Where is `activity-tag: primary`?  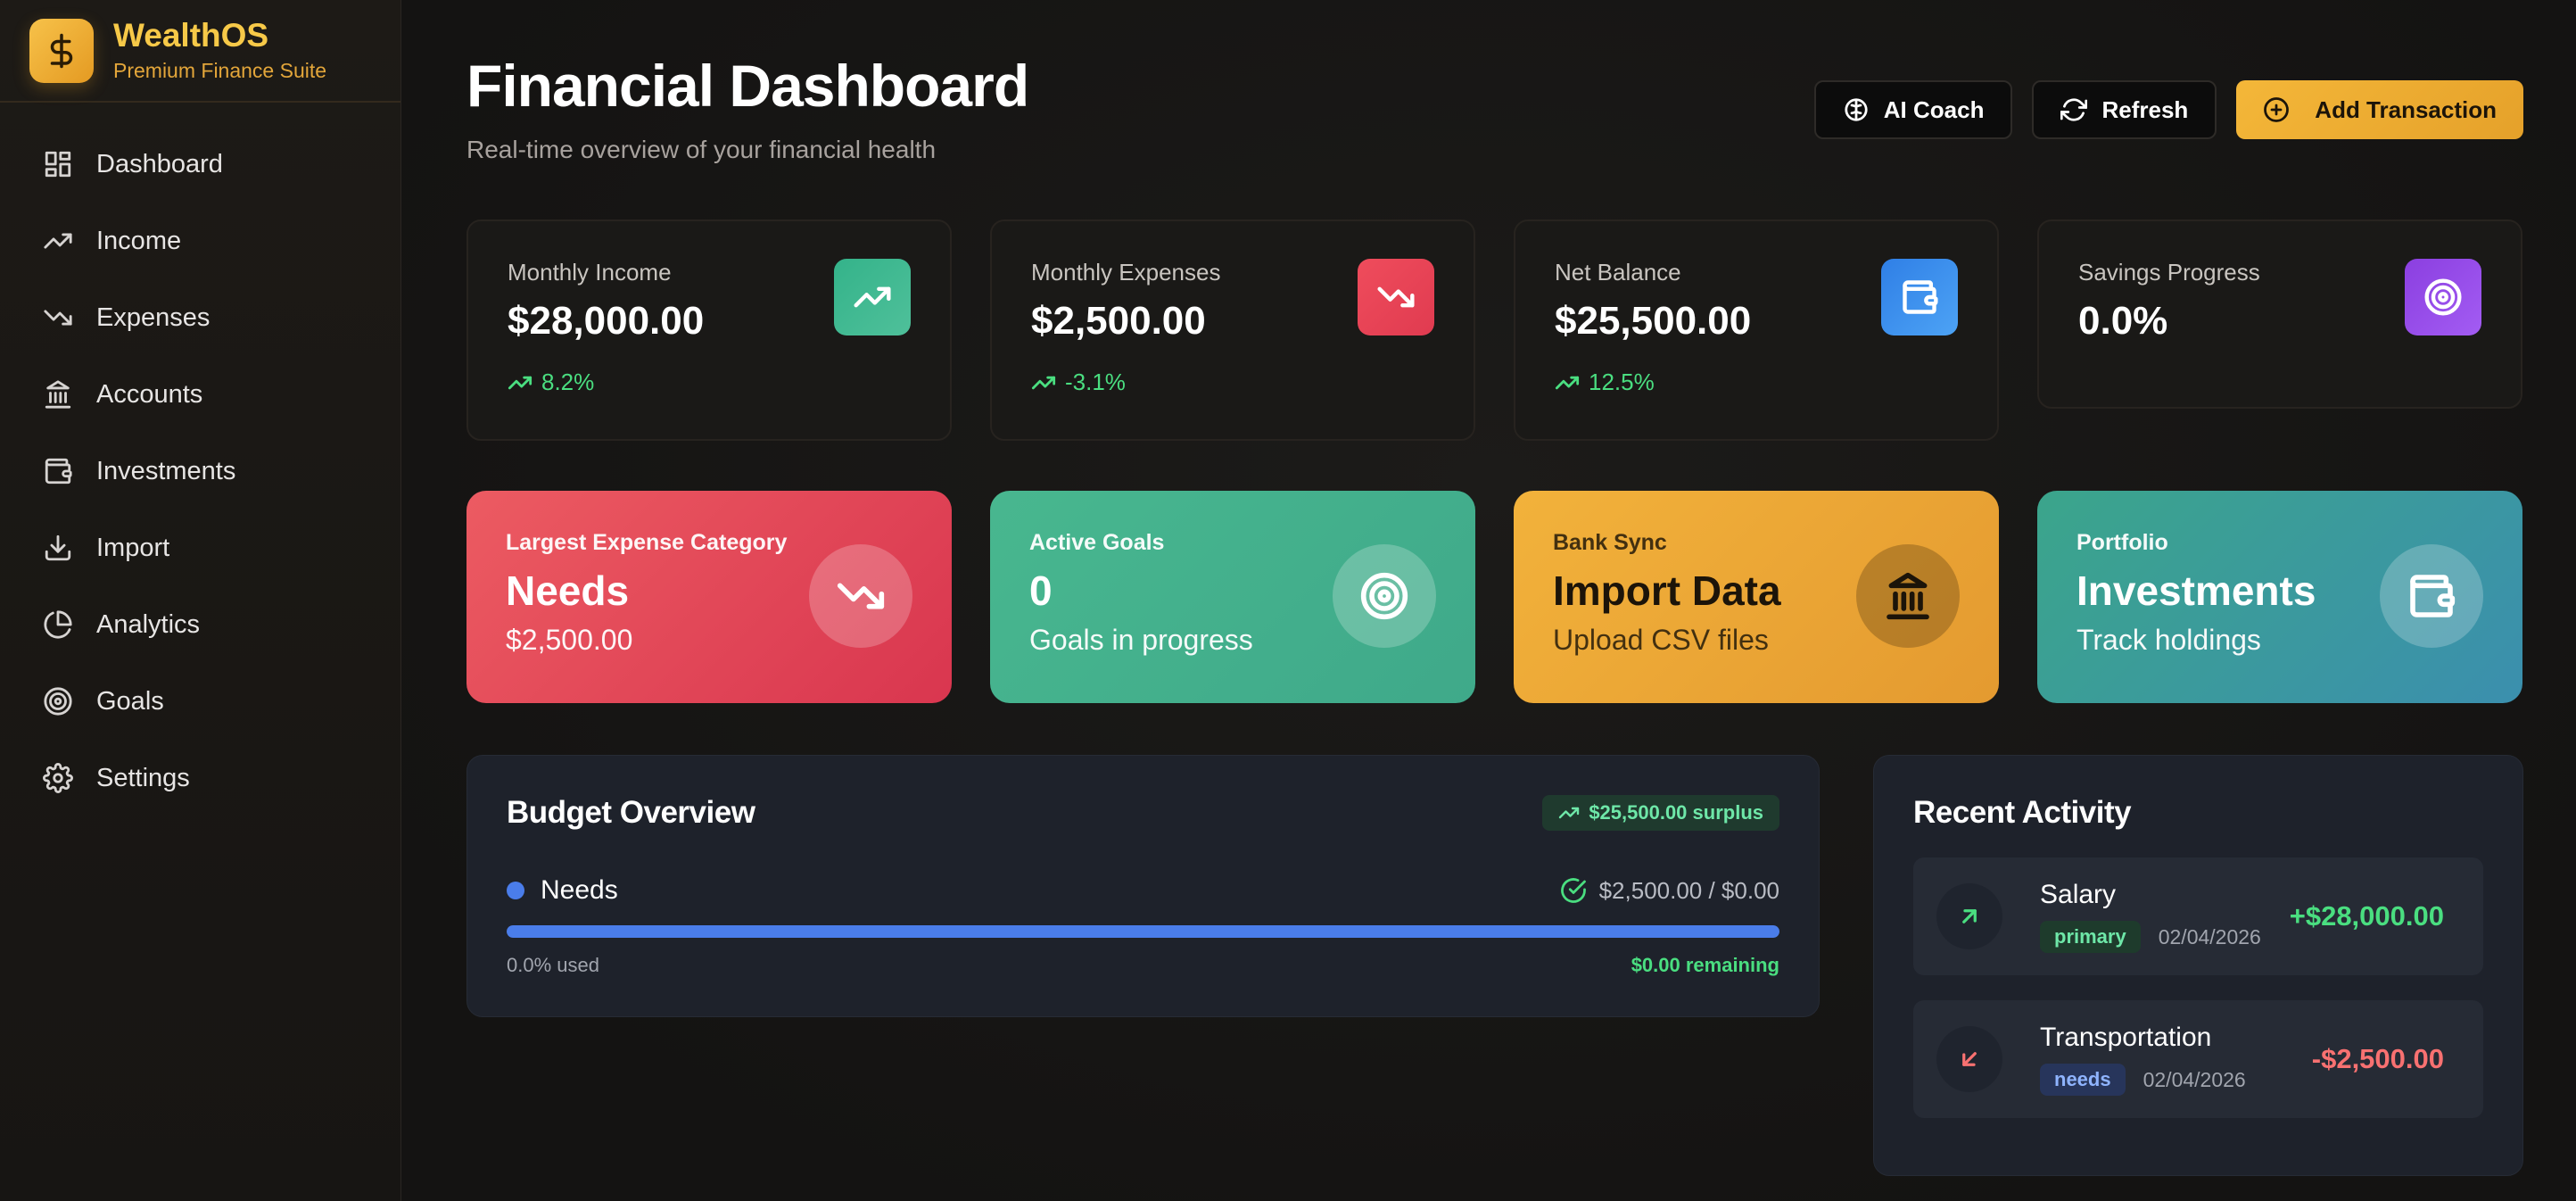
activity-tag: primary is located at coordinates (2091, 937).